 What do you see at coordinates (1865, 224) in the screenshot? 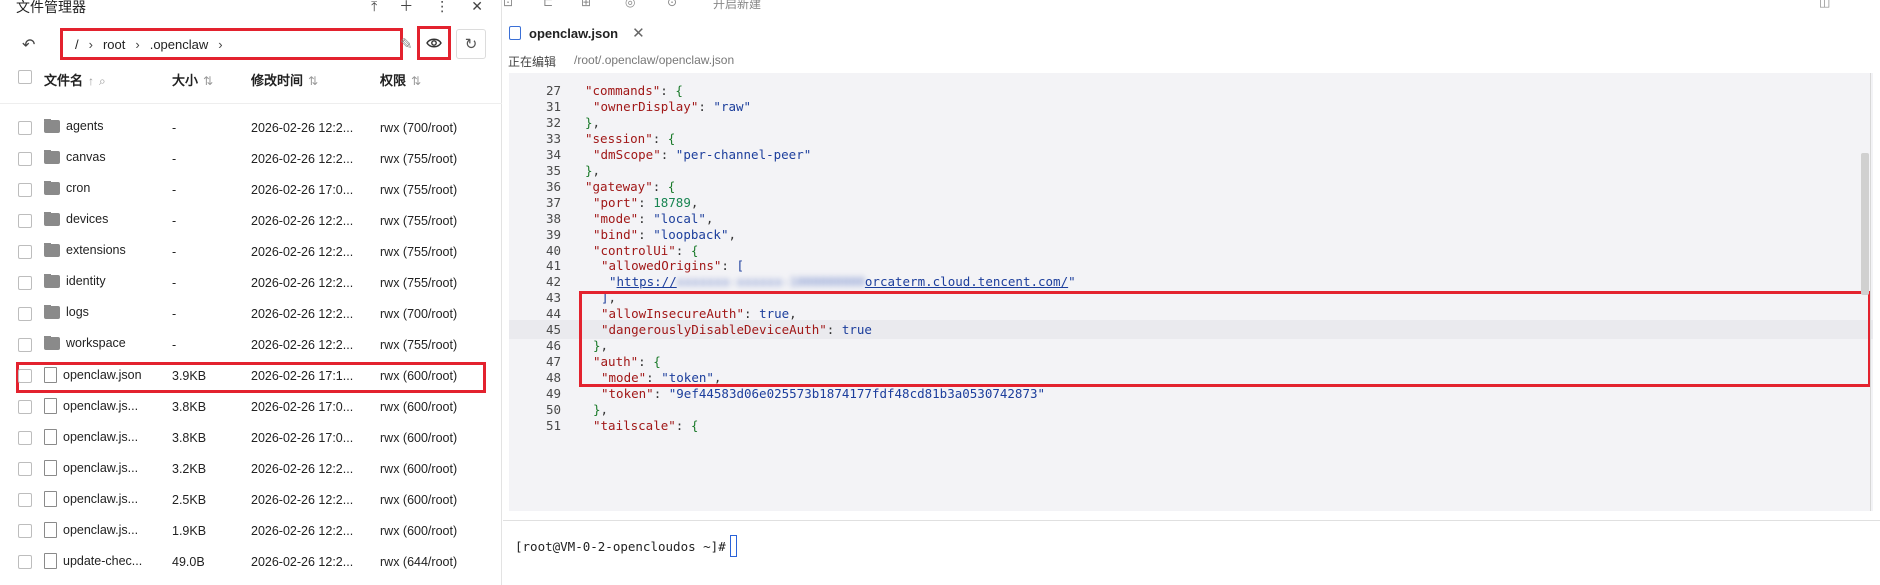
I see `scroll-thumb` at bounding box center [1865, 224].